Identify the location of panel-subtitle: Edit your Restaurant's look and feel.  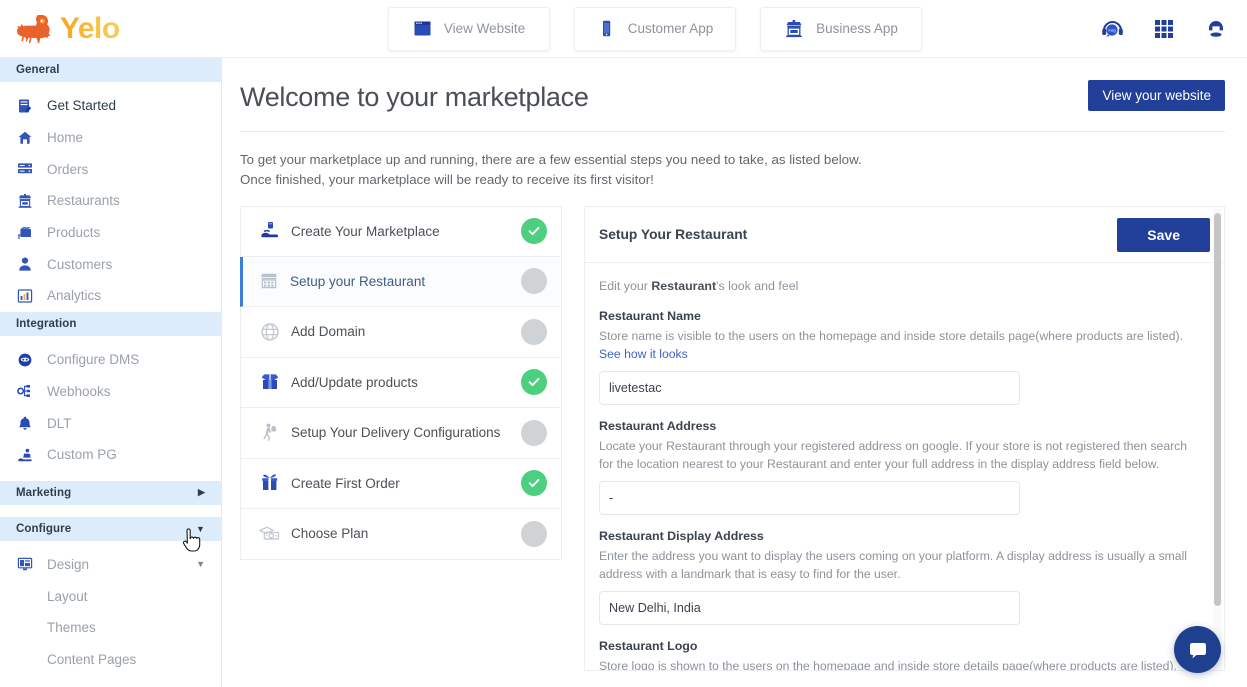
(897, 286).